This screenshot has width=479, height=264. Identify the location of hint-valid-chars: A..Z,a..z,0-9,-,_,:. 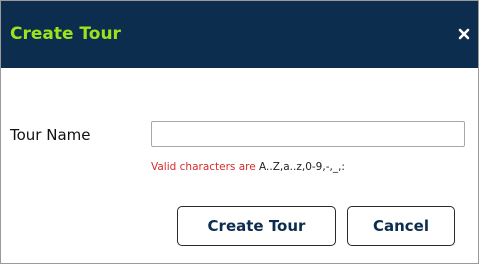
(302, 167).